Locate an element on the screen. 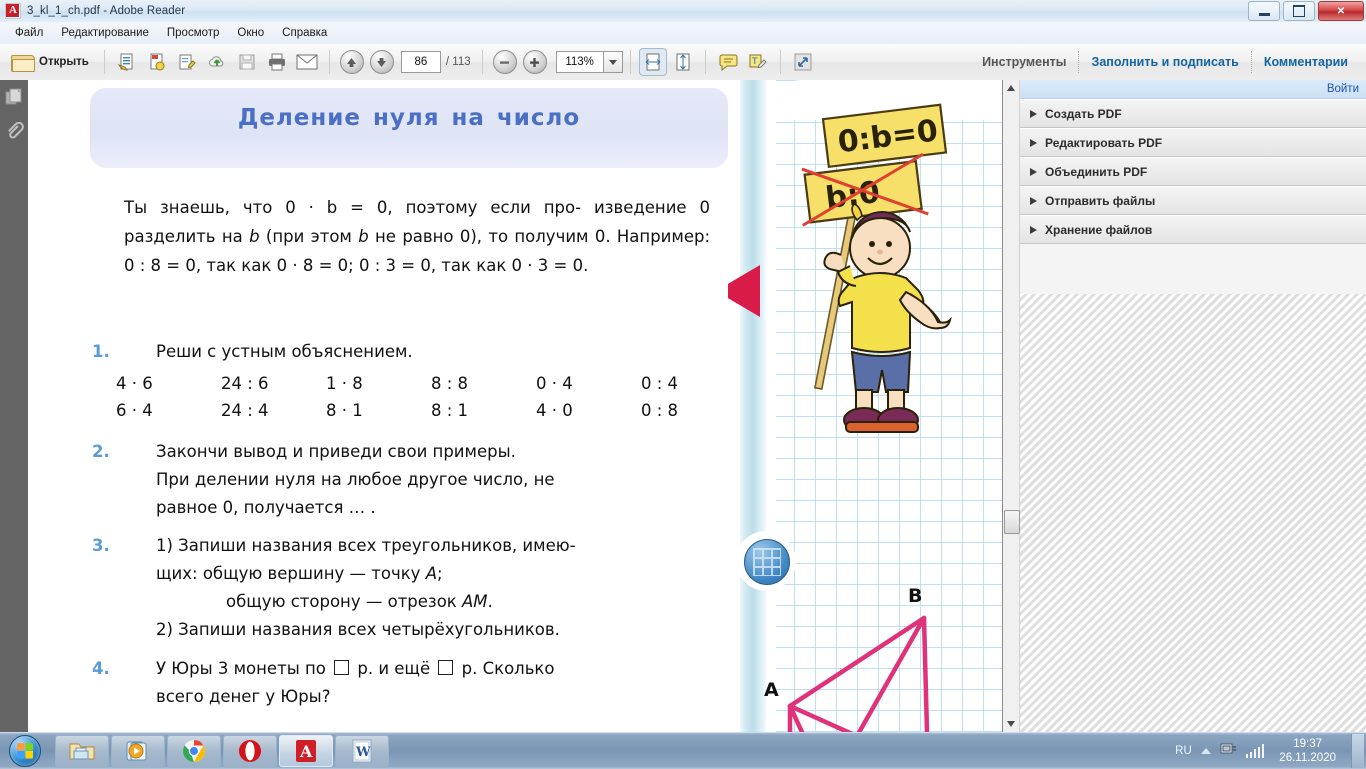 This screenshot has width=1366, height=769. task-2-line-1: Закончи вывод и приведи свои примеры. is located at coordinates (336, 451).